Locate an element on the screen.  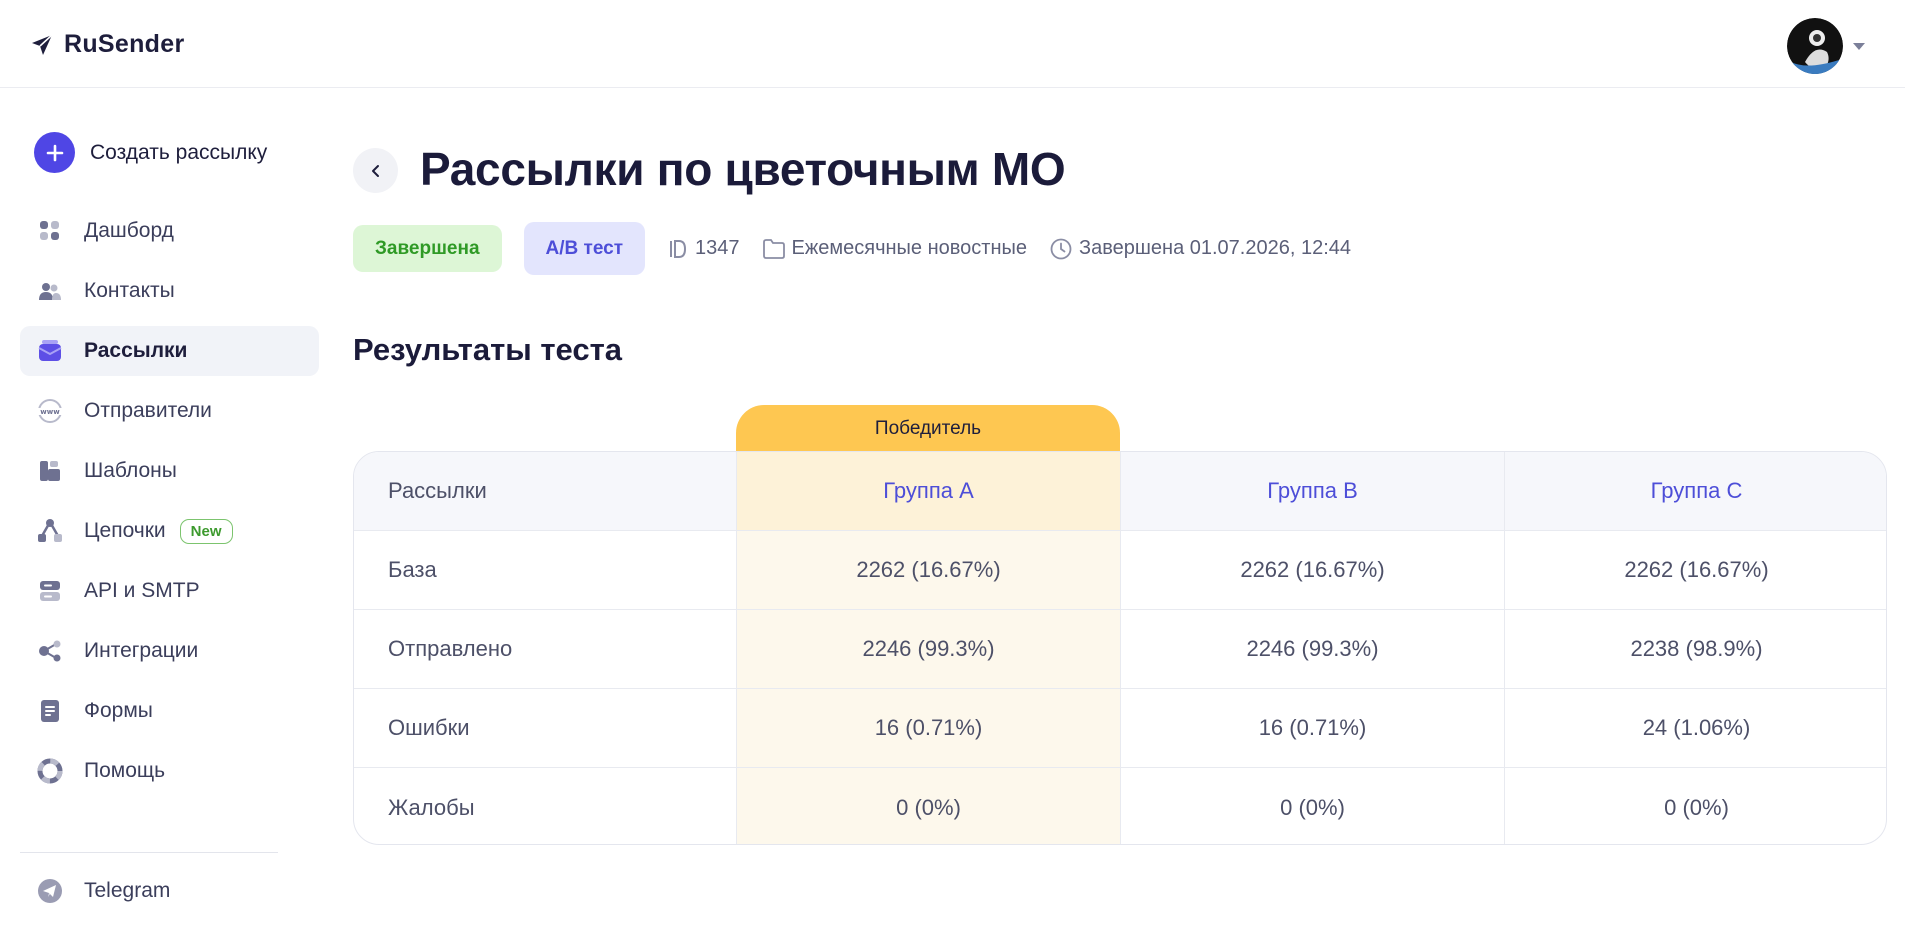
sidebar-item-contacts: Контакты is located at coordinates (169, 291).